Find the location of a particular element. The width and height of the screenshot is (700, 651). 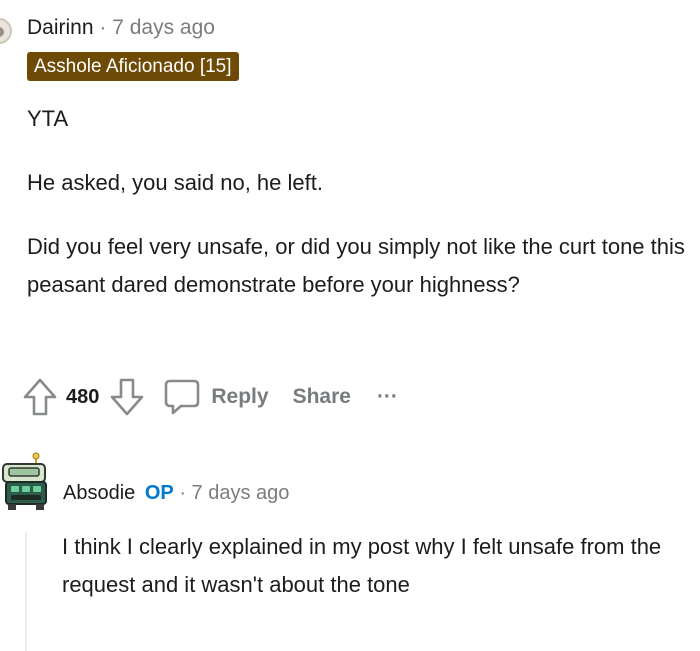

share-button: Share is located at coordinates (322, 397).